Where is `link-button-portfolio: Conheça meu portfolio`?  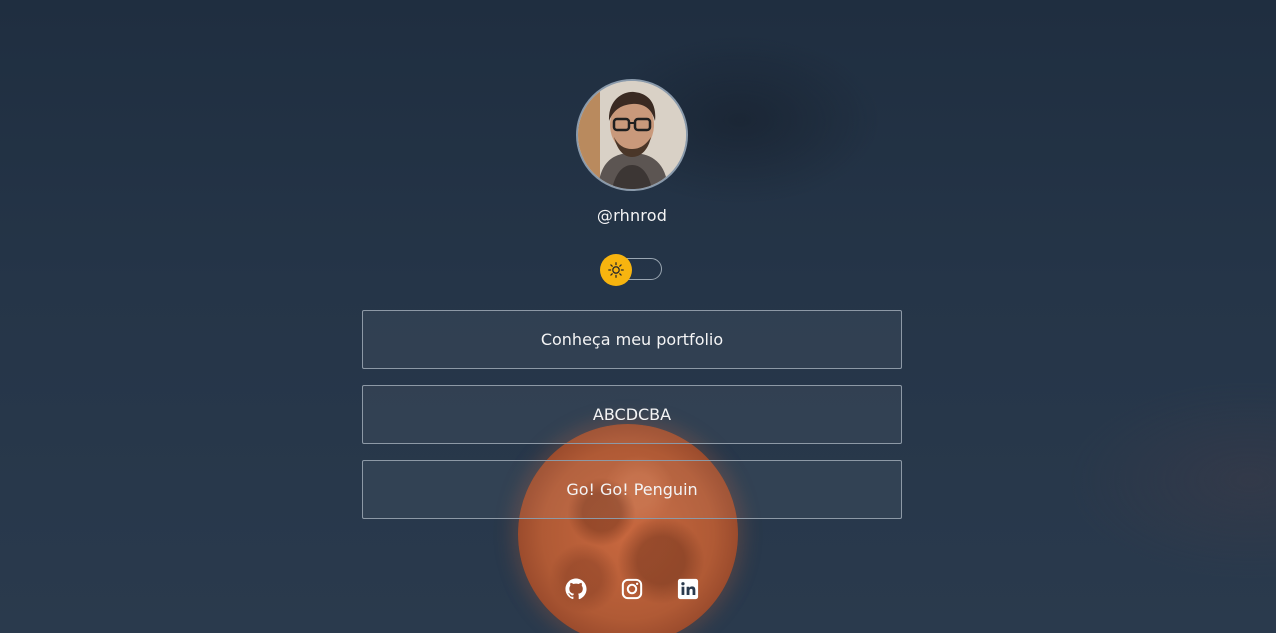 link-button-portfolio: Conheça meu portfolio is located at coordinates (632, 339).